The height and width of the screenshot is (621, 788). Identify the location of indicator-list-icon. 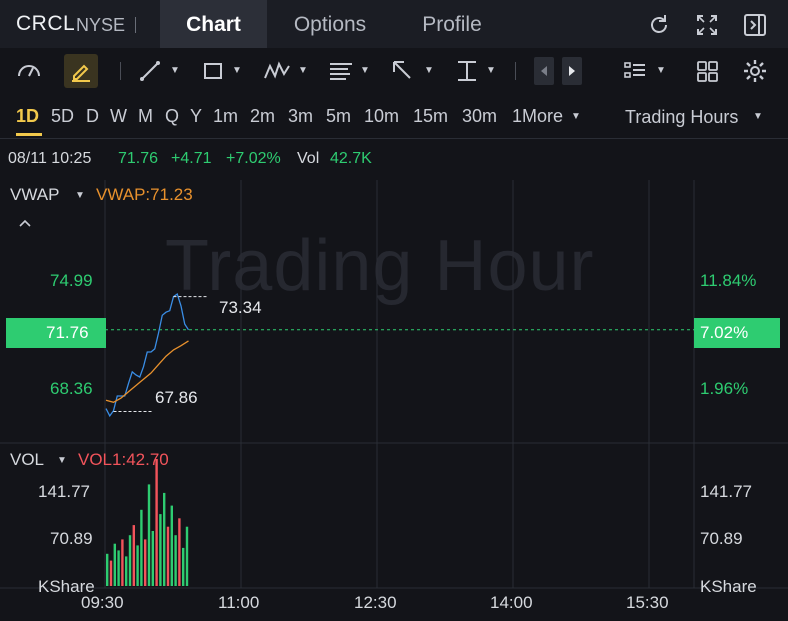
(635, 71).